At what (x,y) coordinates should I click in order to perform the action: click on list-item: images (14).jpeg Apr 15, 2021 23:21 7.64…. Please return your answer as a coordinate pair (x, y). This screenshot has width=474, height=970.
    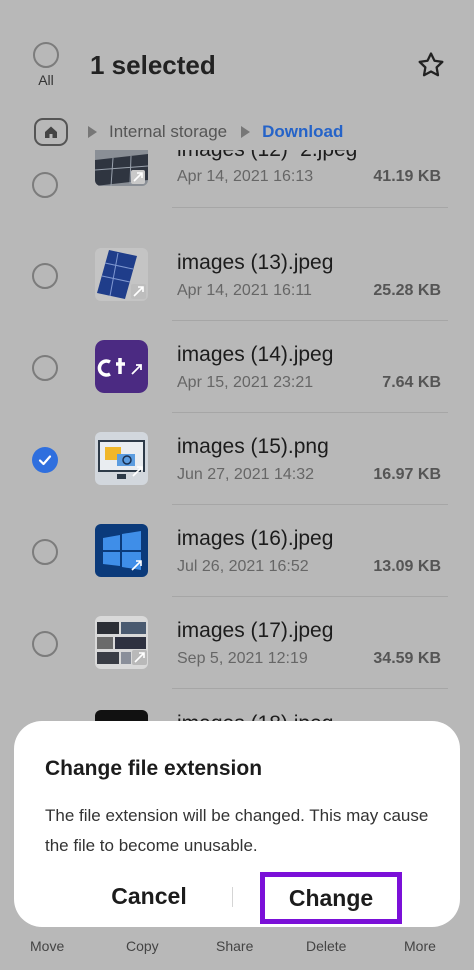
    Looking at the image, I should click on (237, 362).